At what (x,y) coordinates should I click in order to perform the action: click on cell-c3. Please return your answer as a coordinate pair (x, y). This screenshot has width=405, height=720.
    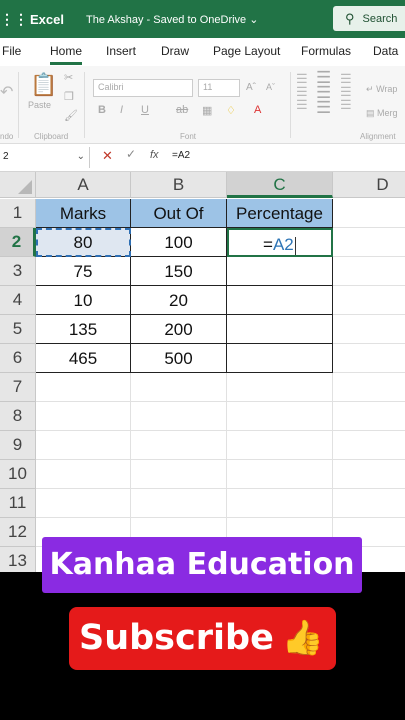
    Looking at the image, I should click on (280, 271).